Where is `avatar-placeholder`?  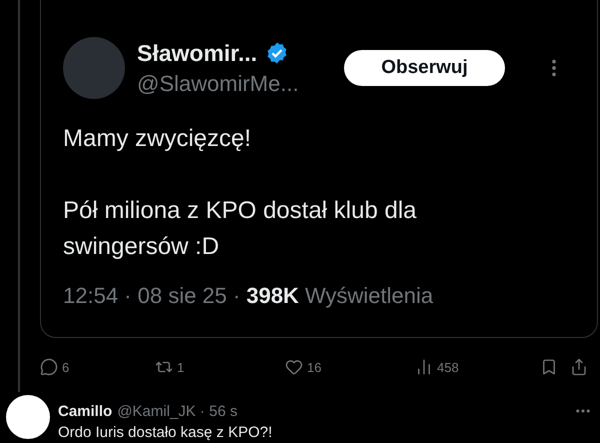
avatar-placeholder is located at coordinates (28, 417).